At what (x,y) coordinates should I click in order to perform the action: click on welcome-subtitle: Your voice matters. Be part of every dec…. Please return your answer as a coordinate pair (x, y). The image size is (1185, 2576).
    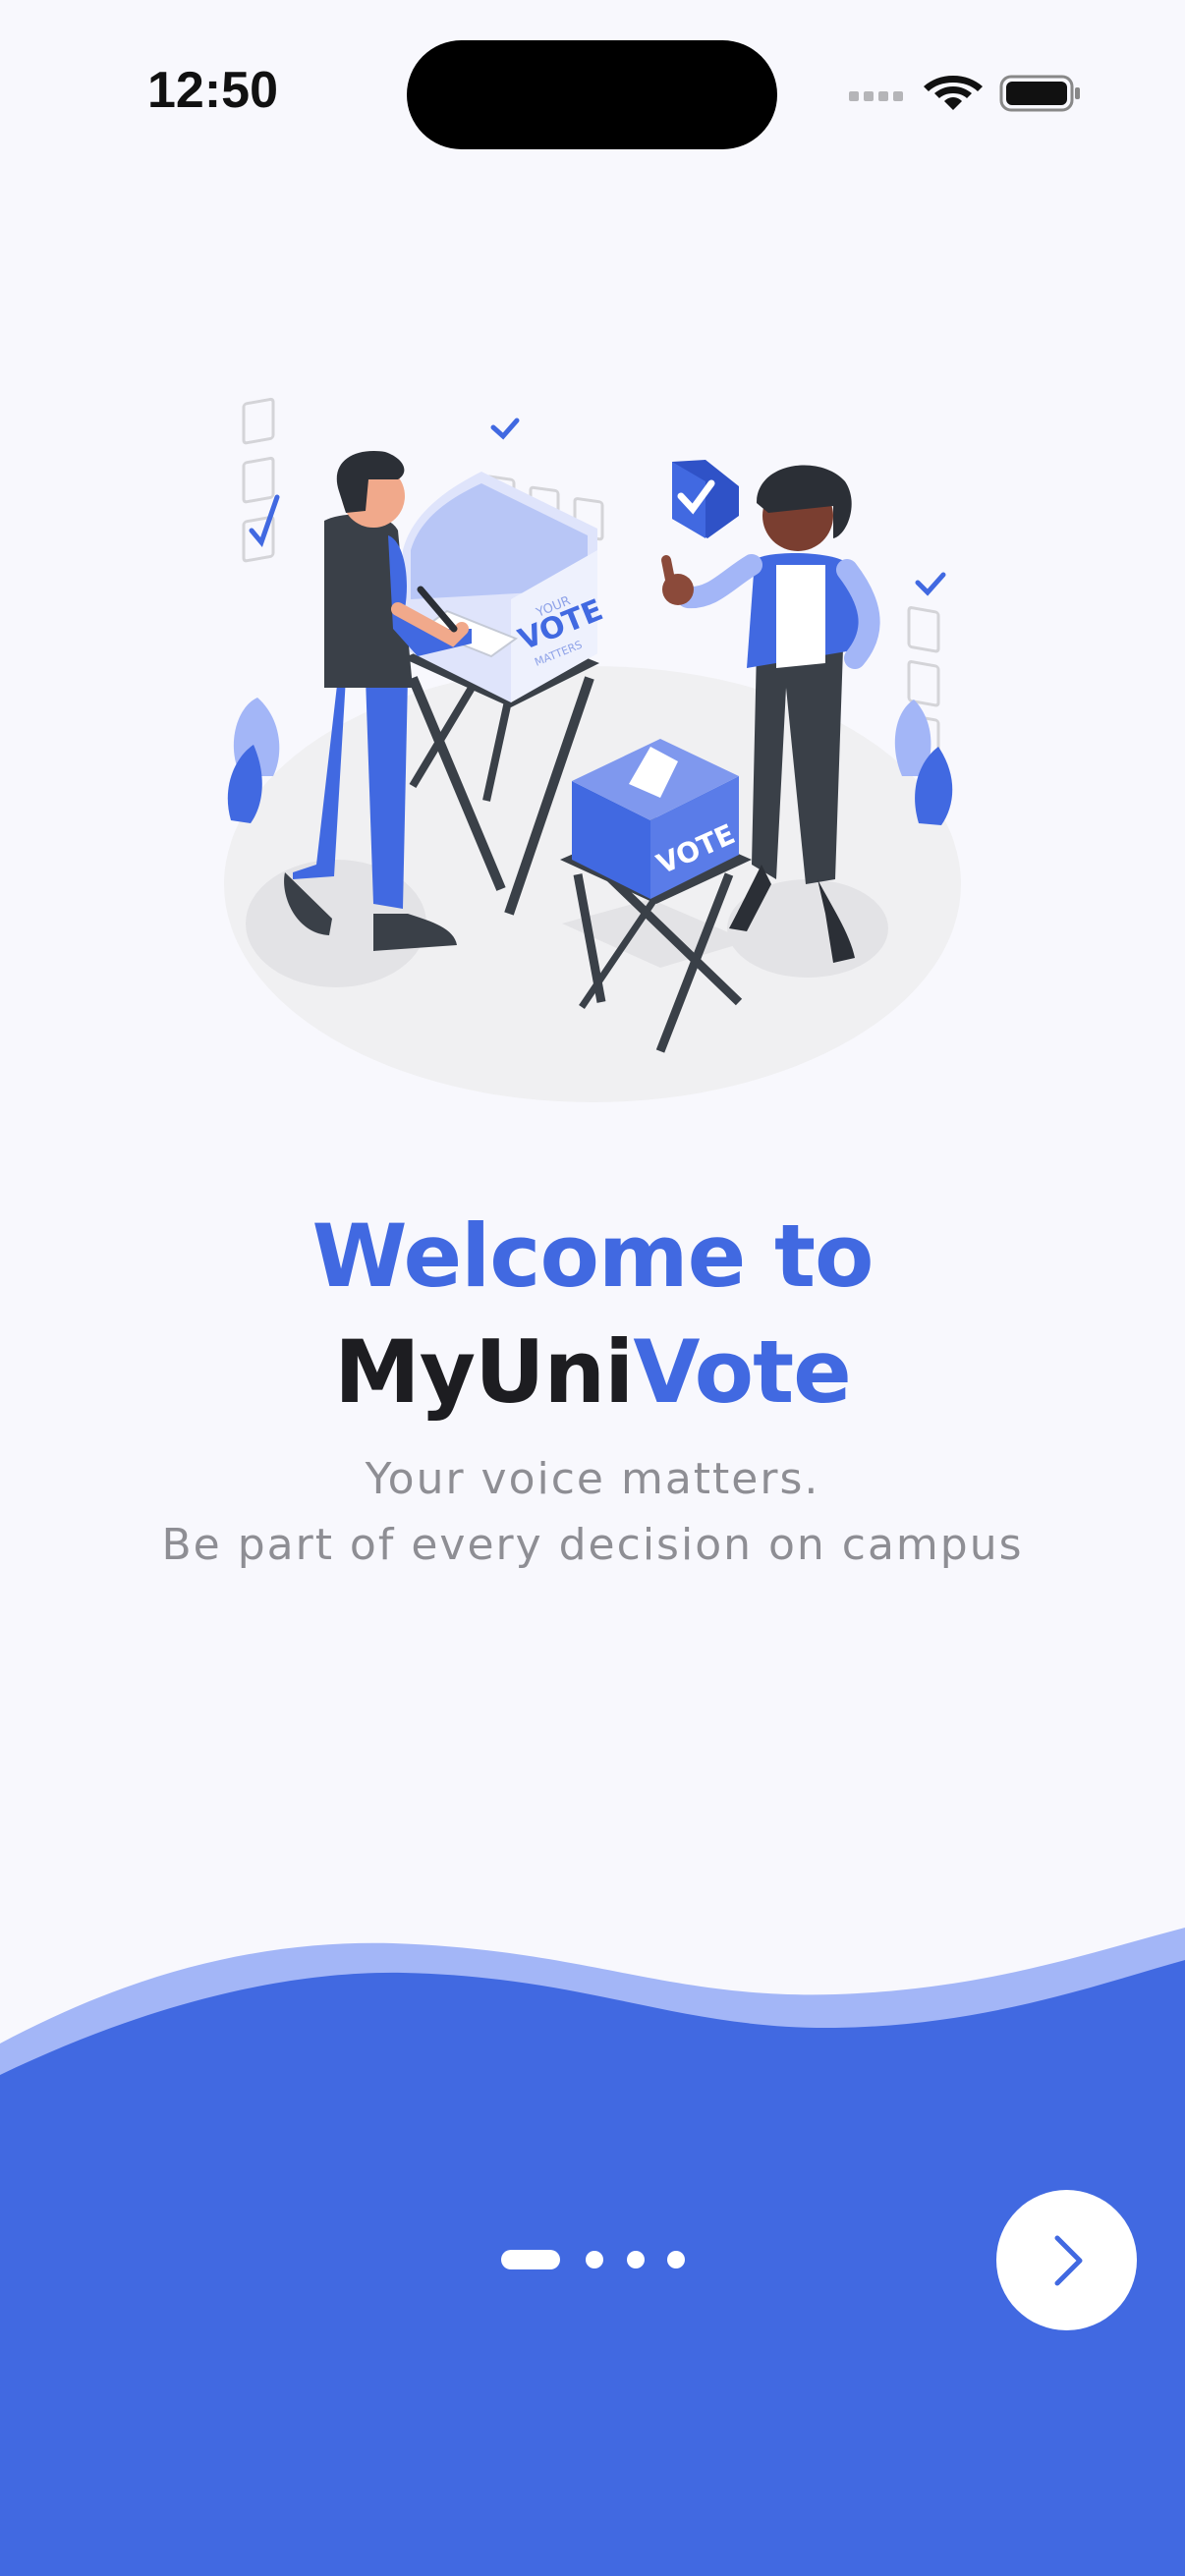
    Looking at the image, I should click on (592, 1512).